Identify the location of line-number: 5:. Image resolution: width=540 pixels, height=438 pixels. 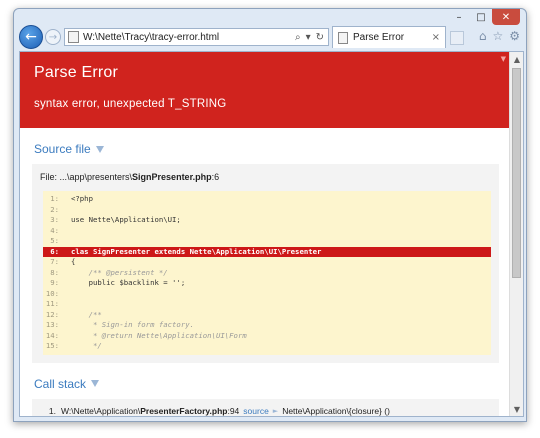
(54, 240).